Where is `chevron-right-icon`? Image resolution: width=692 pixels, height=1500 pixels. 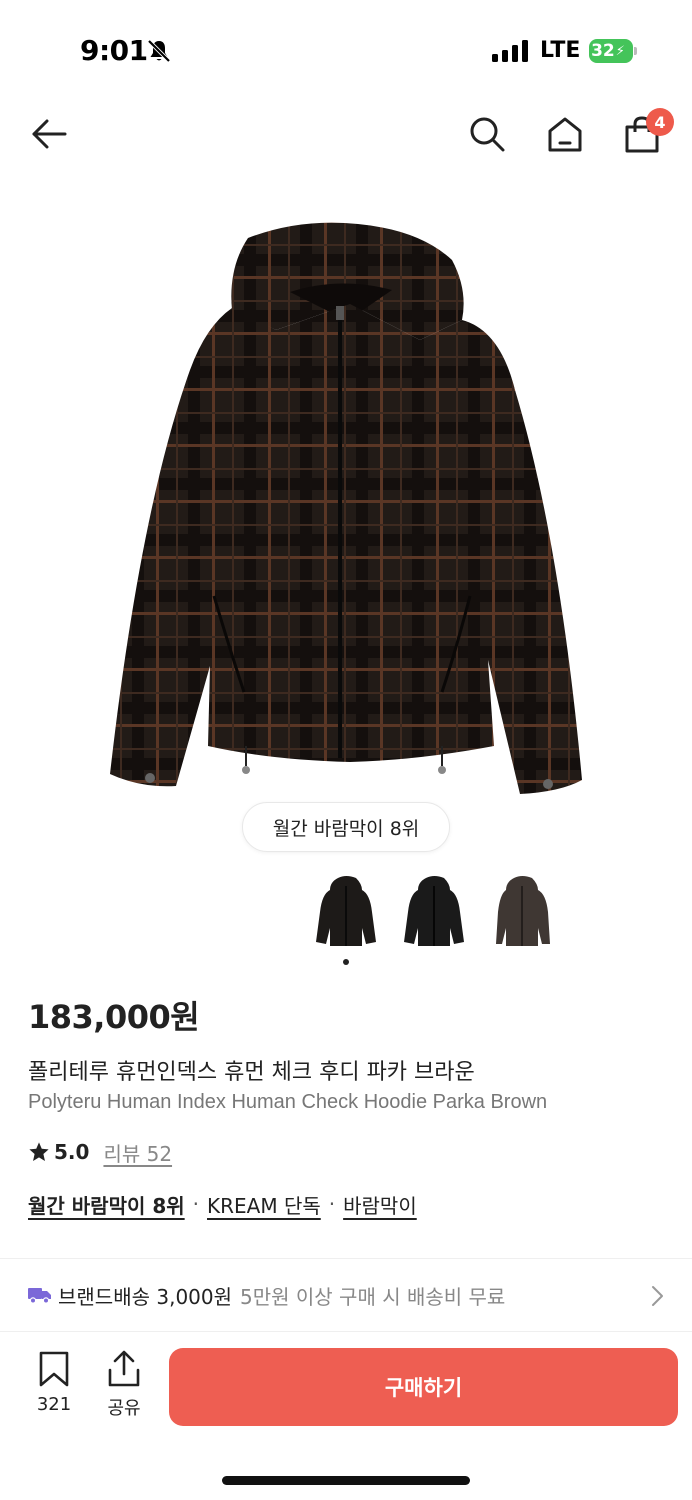
chevron-right-icon is located at coordinates (657, 1296).